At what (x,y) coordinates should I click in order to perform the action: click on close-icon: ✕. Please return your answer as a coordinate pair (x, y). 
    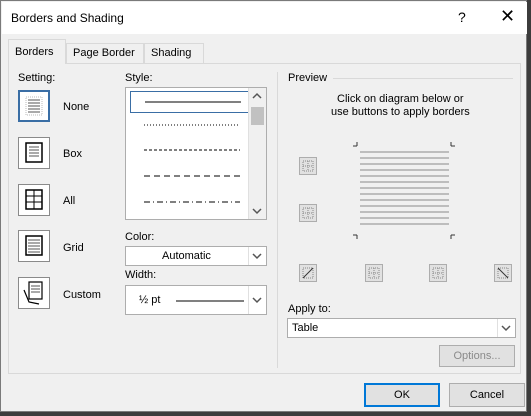
    Looking at the image, I should click on (507, 16).